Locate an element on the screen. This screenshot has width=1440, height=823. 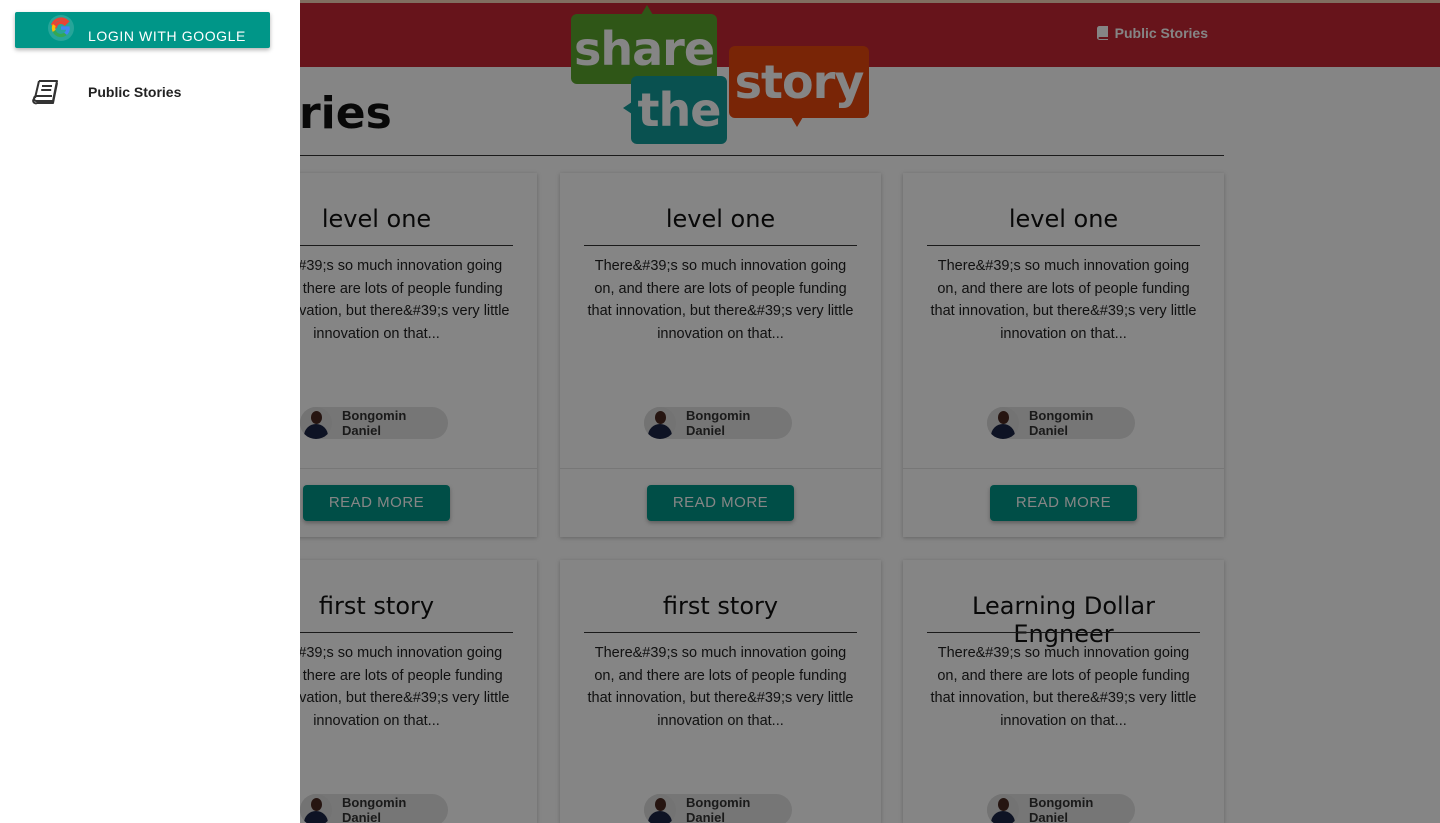
login-with-google-label: LOGIN WITH GOOGLE is located at coordinates (167, 36).